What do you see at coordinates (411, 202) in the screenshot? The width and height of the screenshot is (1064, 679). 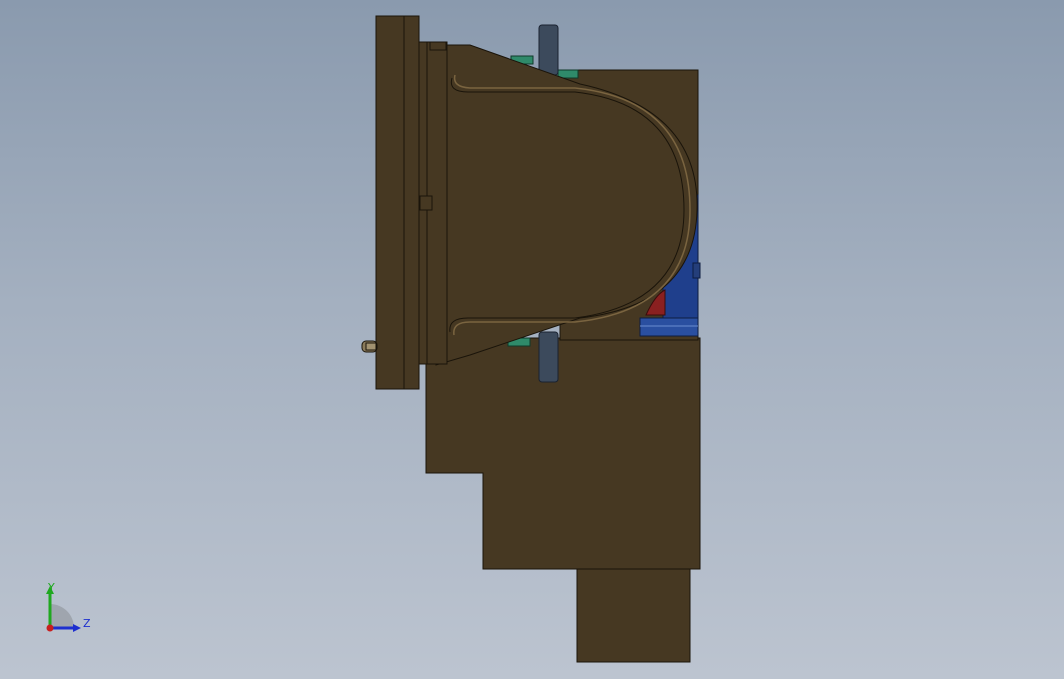 I see `left-mounting-plate` at bounding box center [411, 202].